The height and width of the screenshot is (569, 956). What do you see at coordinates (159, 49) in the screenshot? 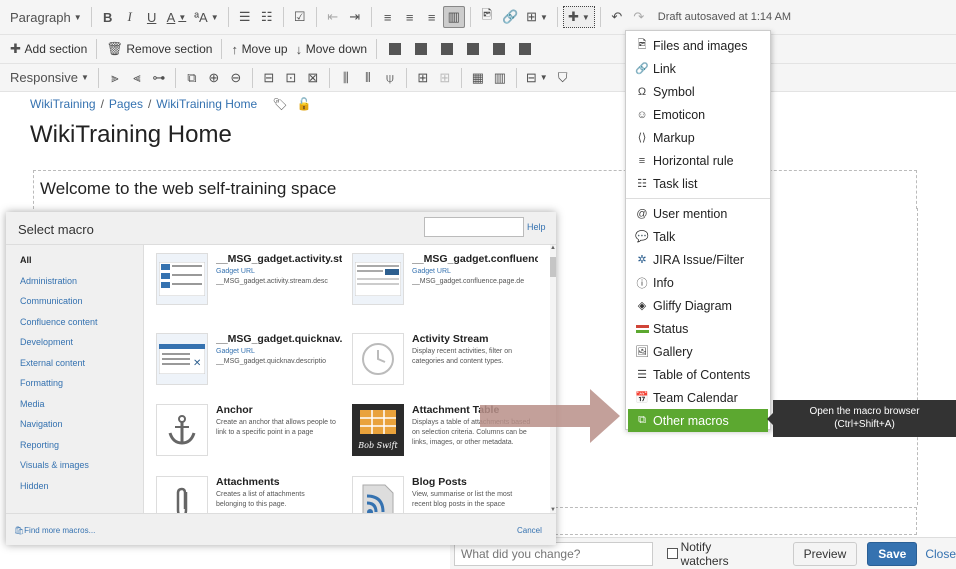
I see `remove-section-button: 🗑 Remove section` at bounding box center [159, 49].